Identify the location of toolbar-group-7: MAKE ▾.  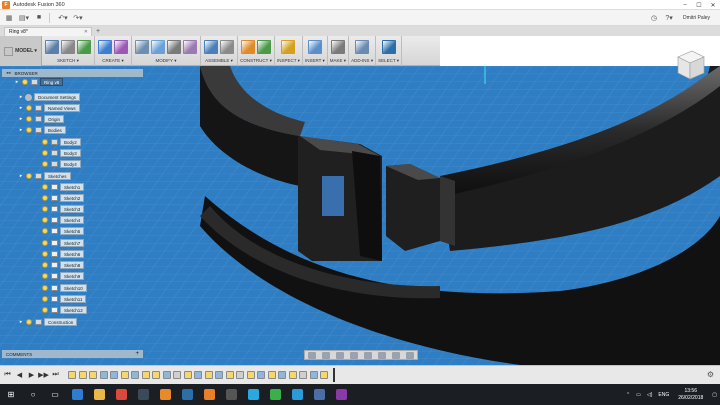
(339, 51).